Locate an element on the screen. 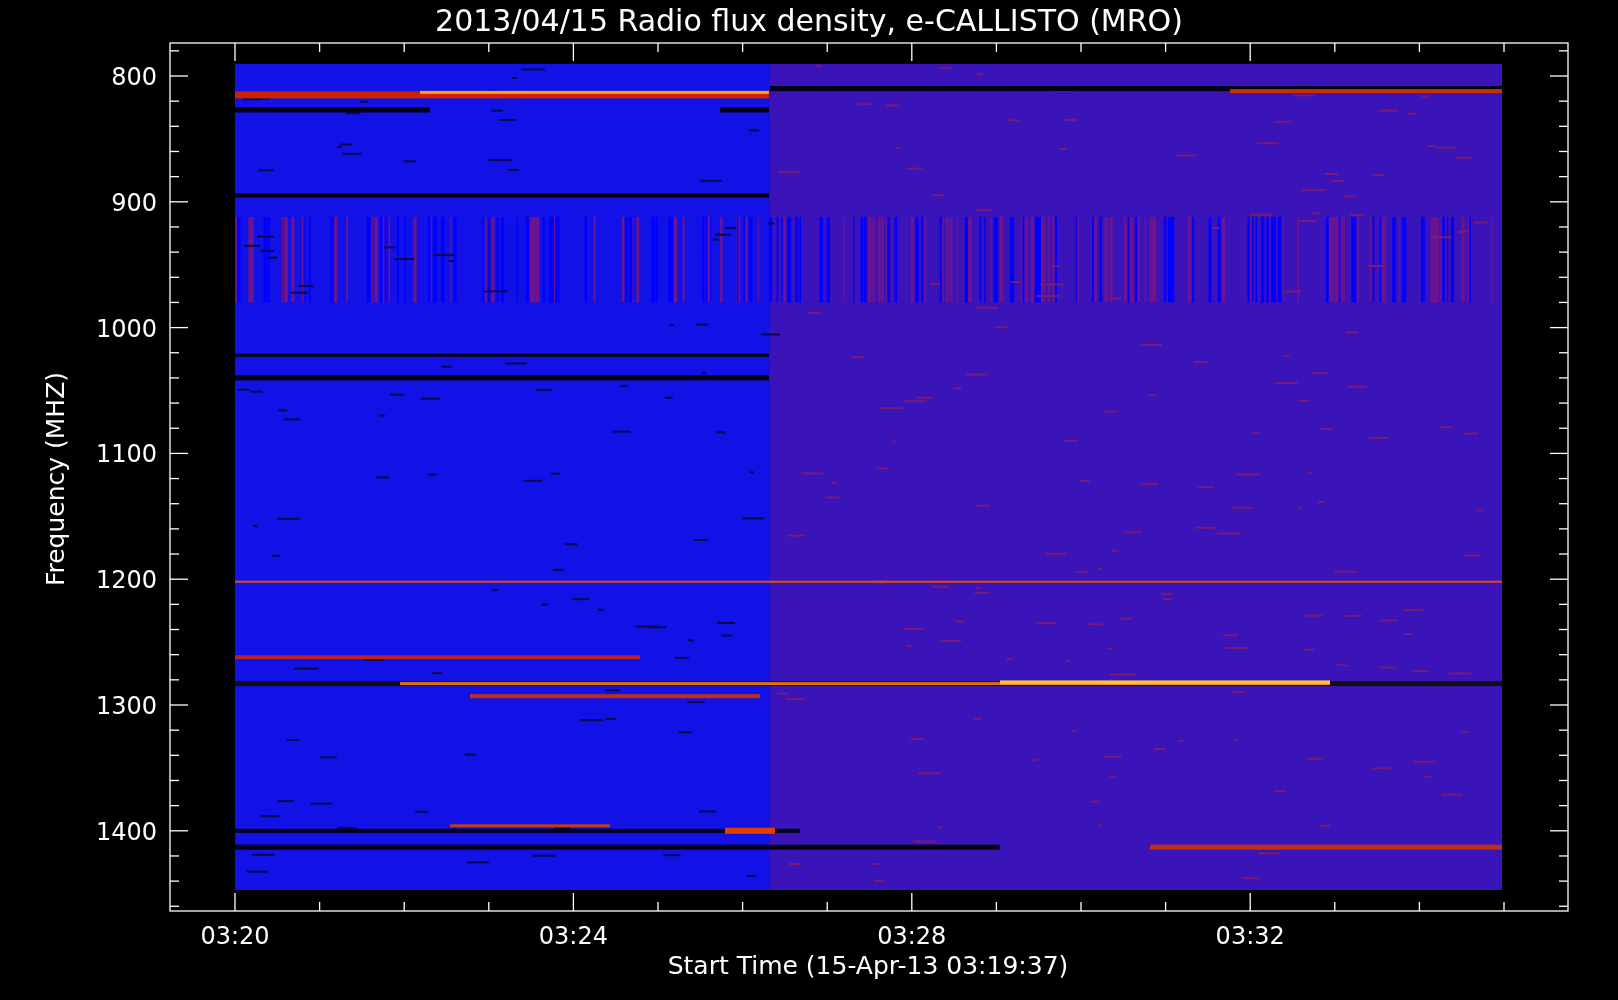 Image resolution: width=1618 pixels, height=1000 pixels. y-axis-label: Frequency (MHZ) is located at coordinates (55, 479).